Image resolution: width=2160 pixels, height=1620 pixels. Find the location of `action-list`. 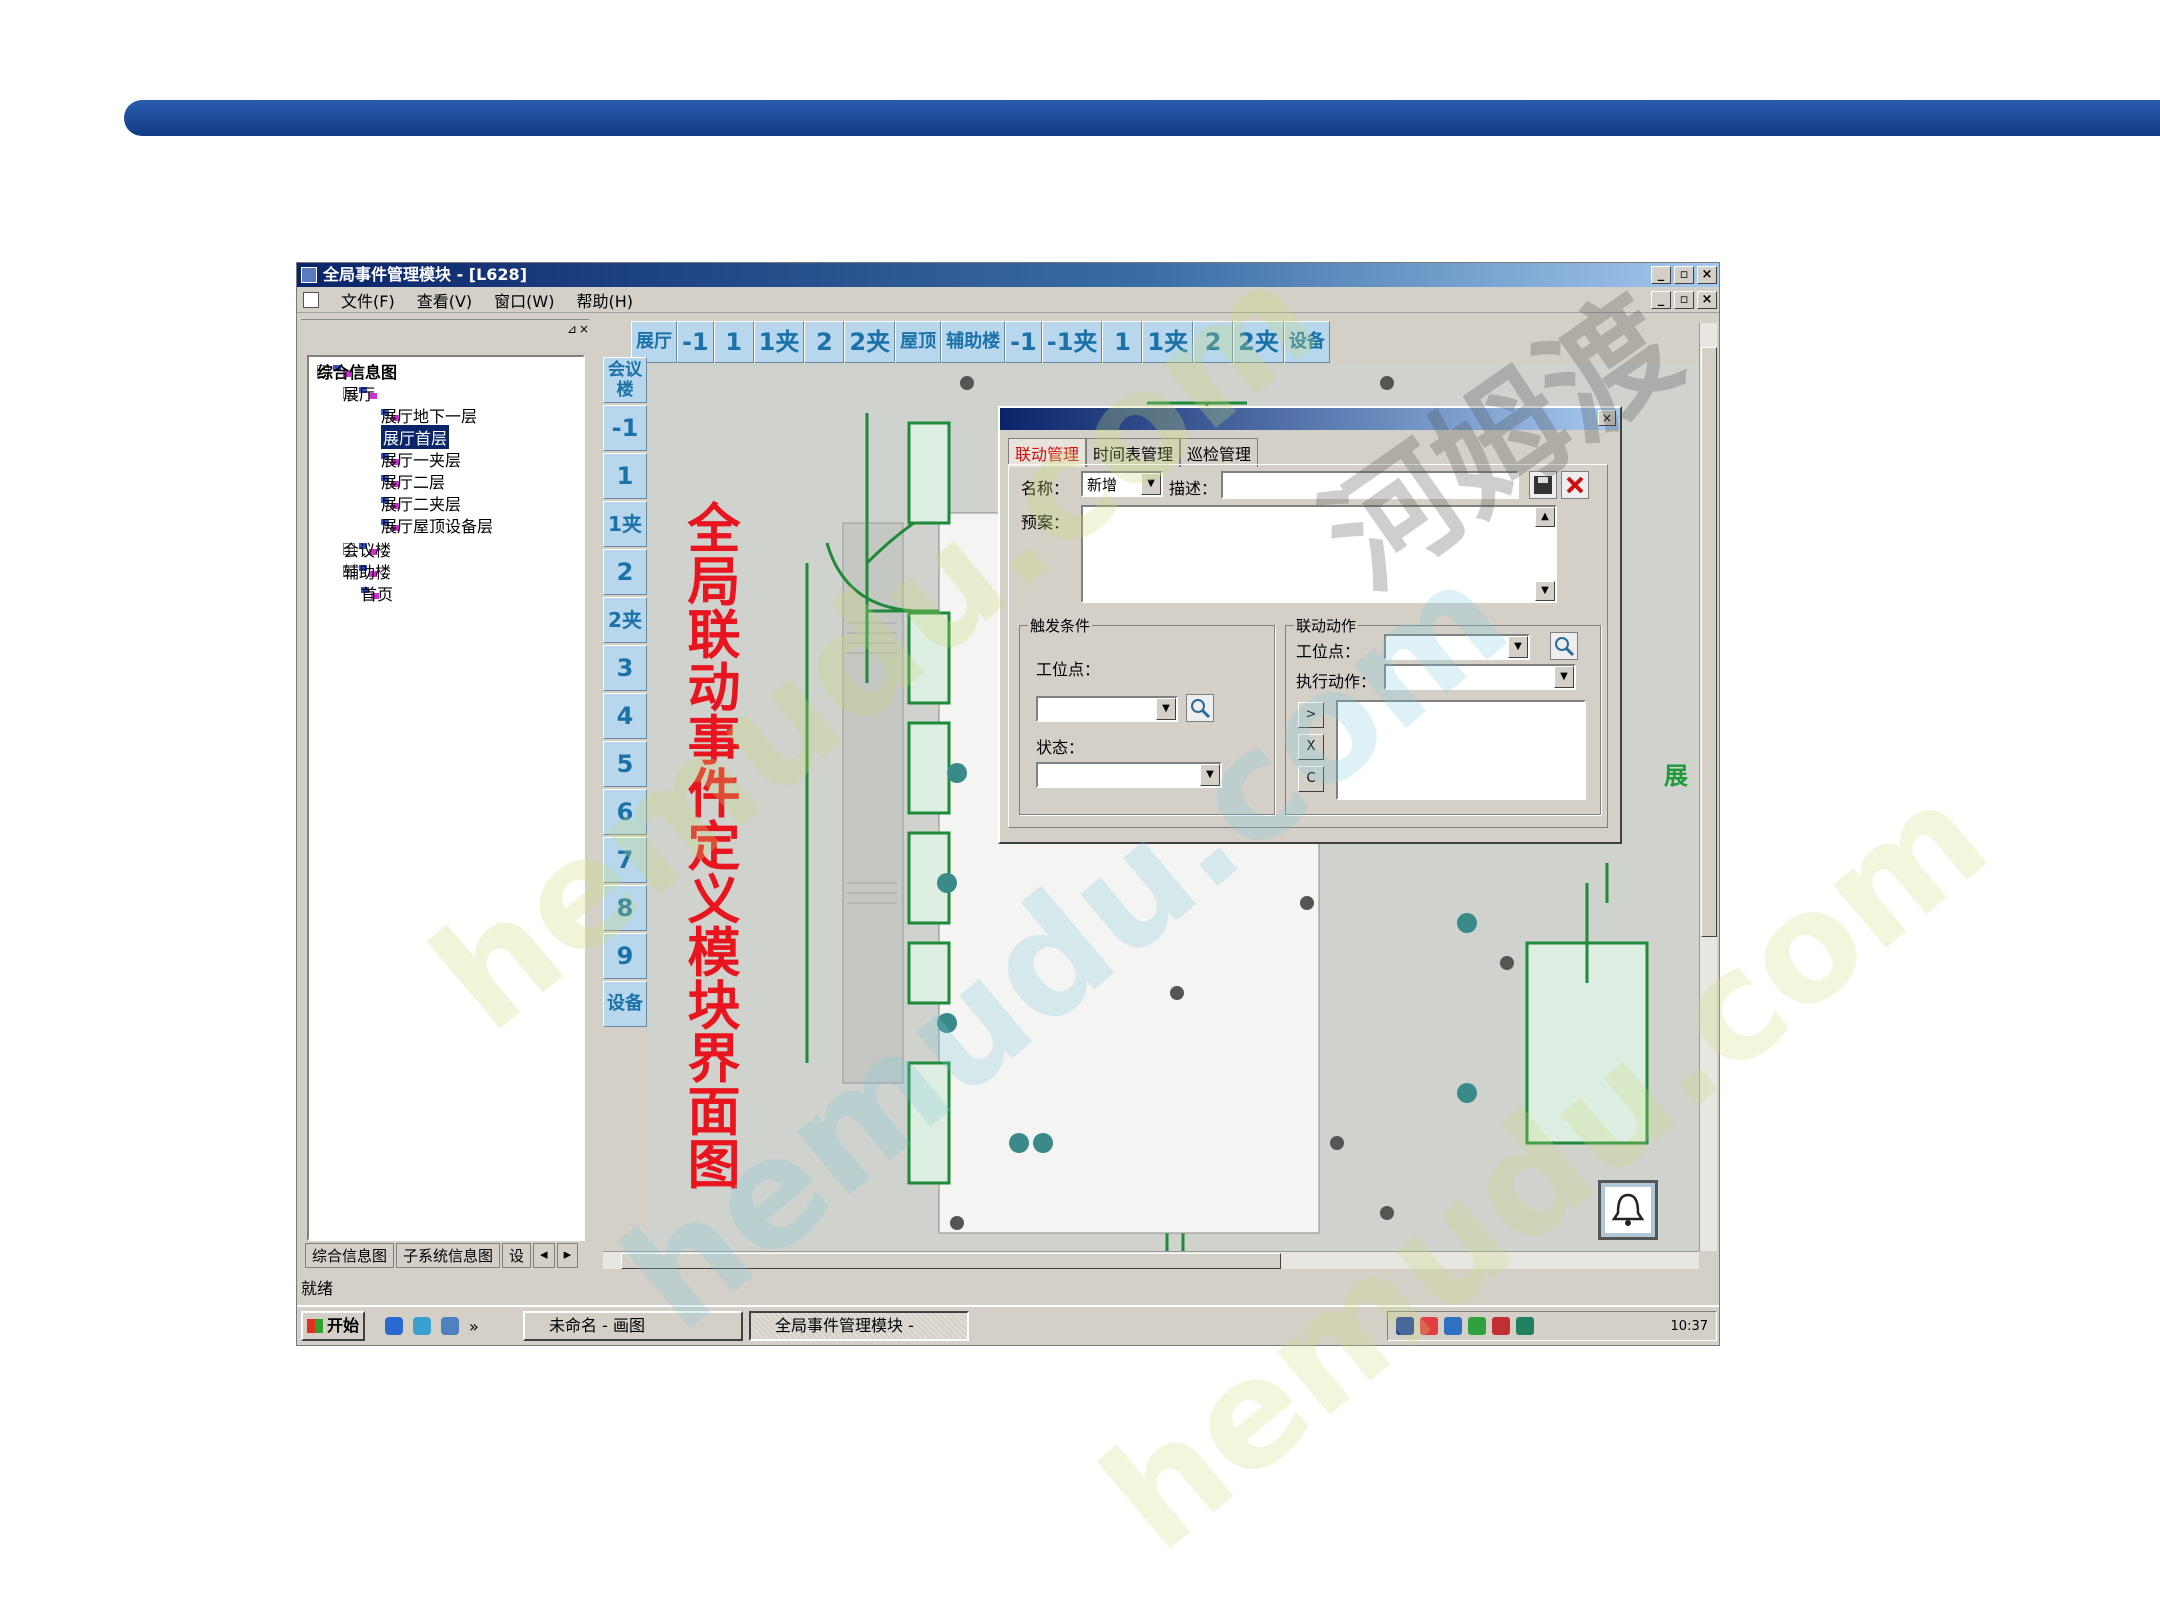

action-list is located at coordinates (1461, 750).